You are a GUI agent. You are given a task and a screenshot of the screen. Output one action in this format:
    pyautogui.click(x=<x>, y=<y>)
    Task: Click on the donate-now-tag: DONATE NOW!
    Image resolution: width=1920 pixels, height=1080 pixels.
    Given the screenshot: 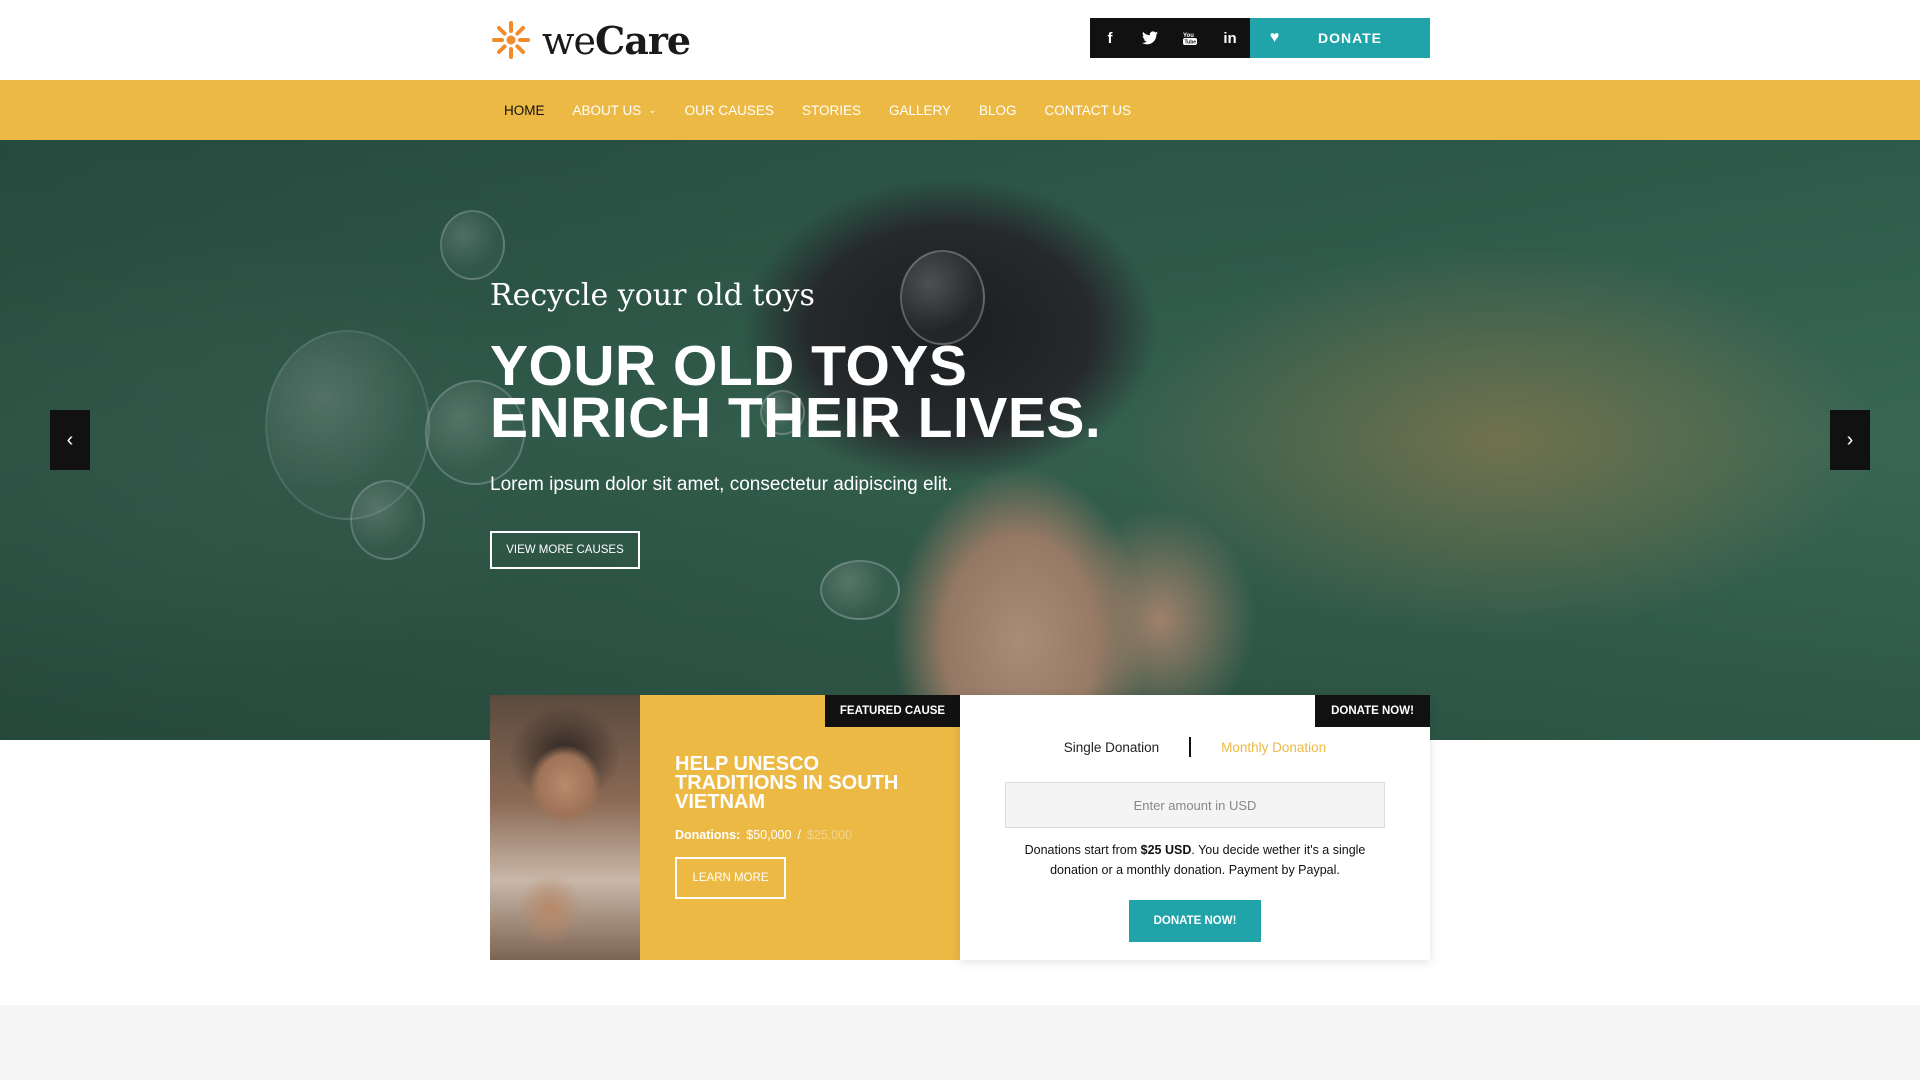 What is the action you would take?
    pyautogui.click(x=1372, y=711)
    